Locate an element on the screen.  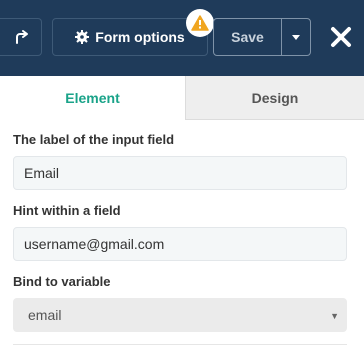
caret-down-icon is located at coordinates (296, 37).